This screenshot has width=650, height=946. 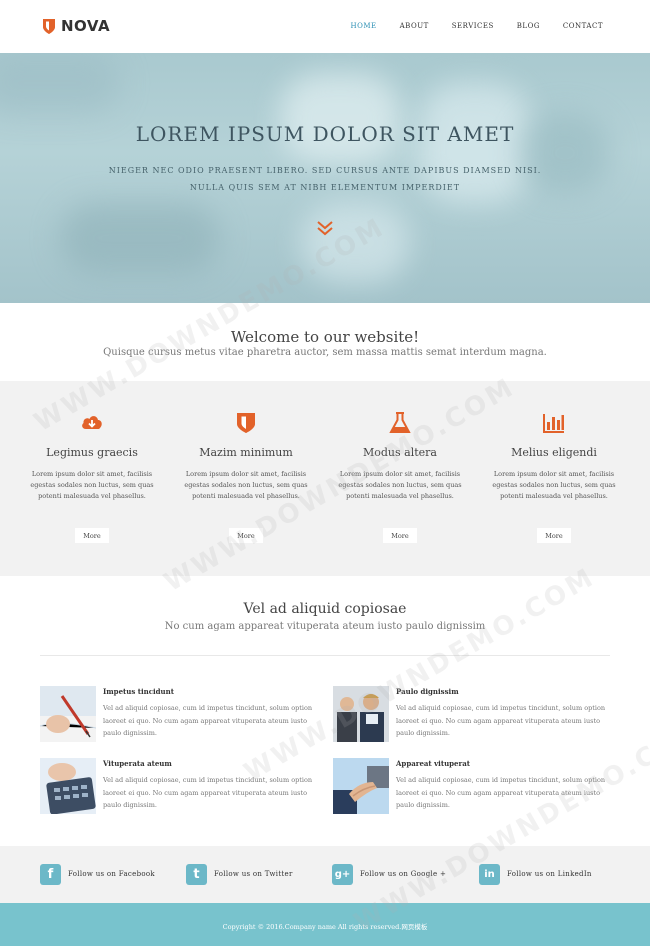 What do you see at coordinates (553, 423) in the screenshot?
I see `bar-chart-icon` at bounding box center [553, 423].